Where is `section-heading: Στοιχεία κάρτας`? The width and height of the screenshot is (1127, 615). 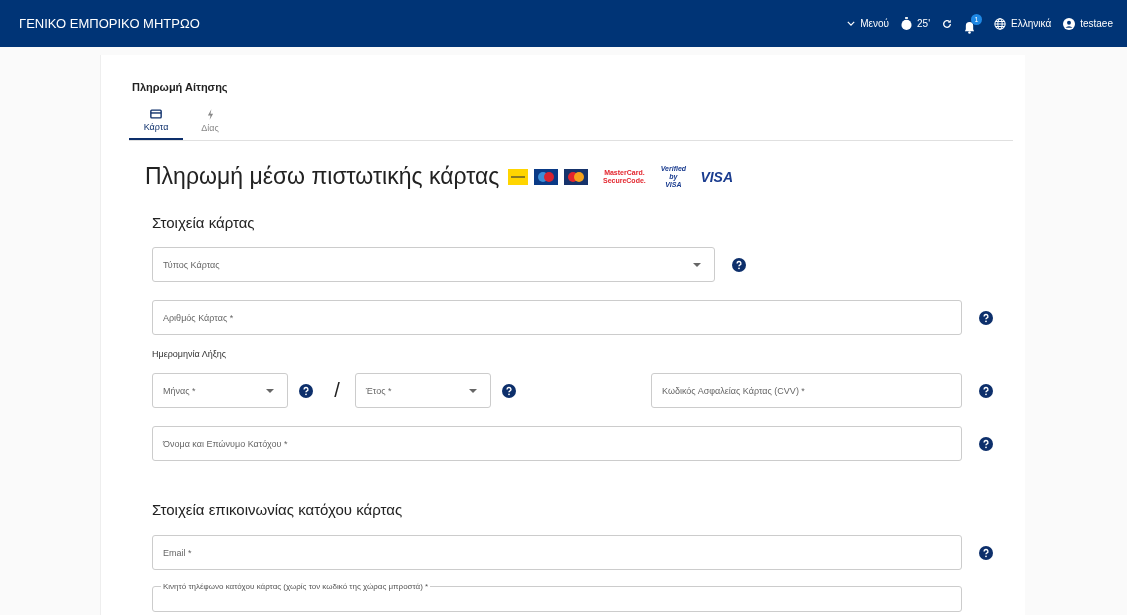
section-heading: Στοιχεία κάρτας is located at coordinates (204, 222).